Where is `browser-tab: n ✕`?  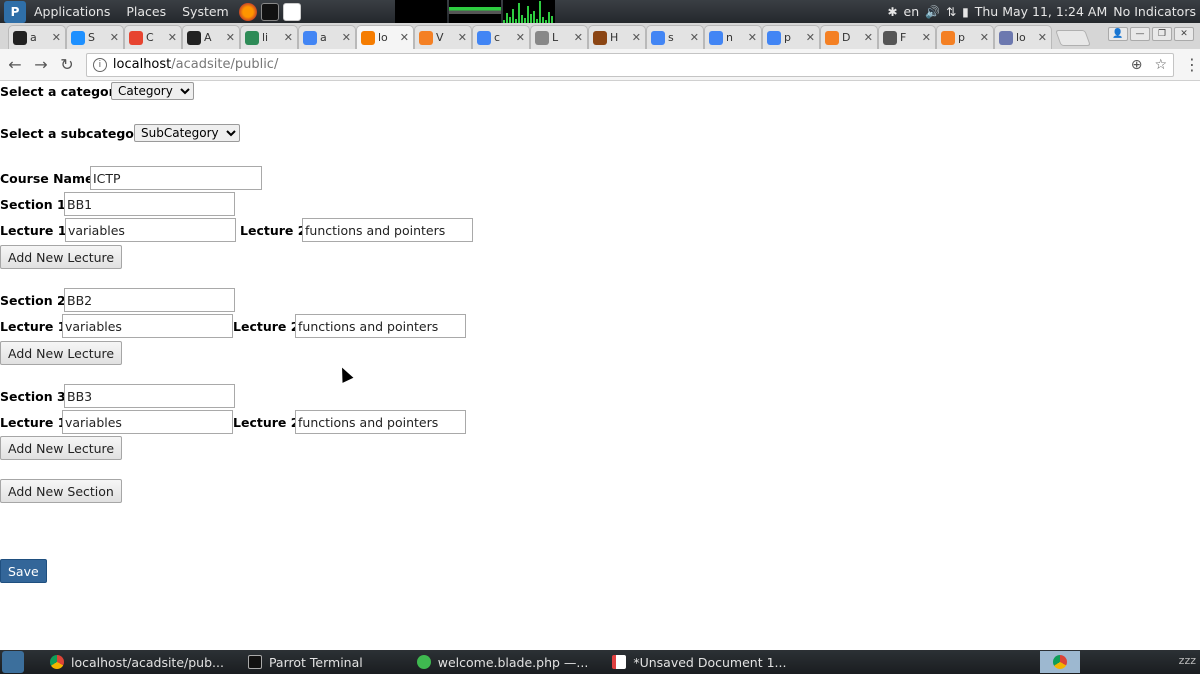 browser-tab: n ✕ is located at coordinates (733, 37).